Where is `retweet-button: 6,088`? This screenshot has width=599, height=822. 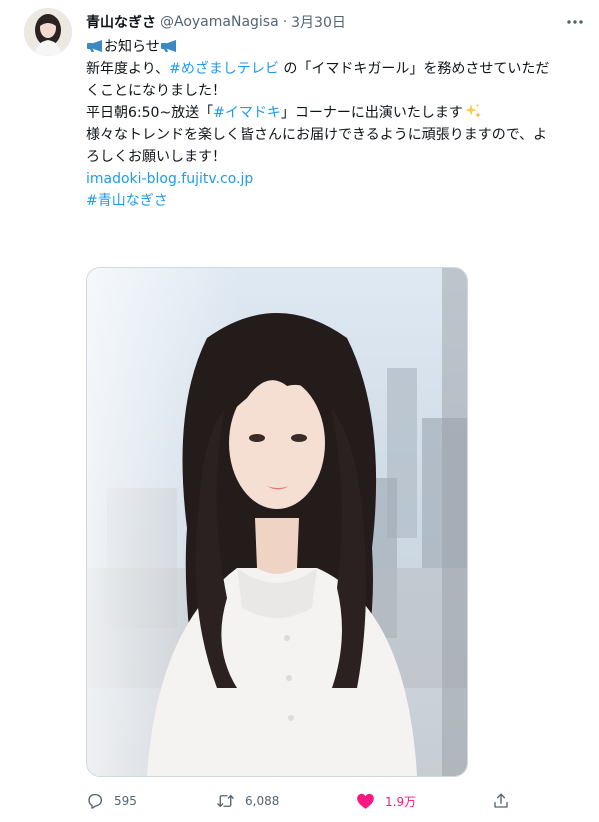
retweet-button: 6,088 is located at coordinates (247, 801).